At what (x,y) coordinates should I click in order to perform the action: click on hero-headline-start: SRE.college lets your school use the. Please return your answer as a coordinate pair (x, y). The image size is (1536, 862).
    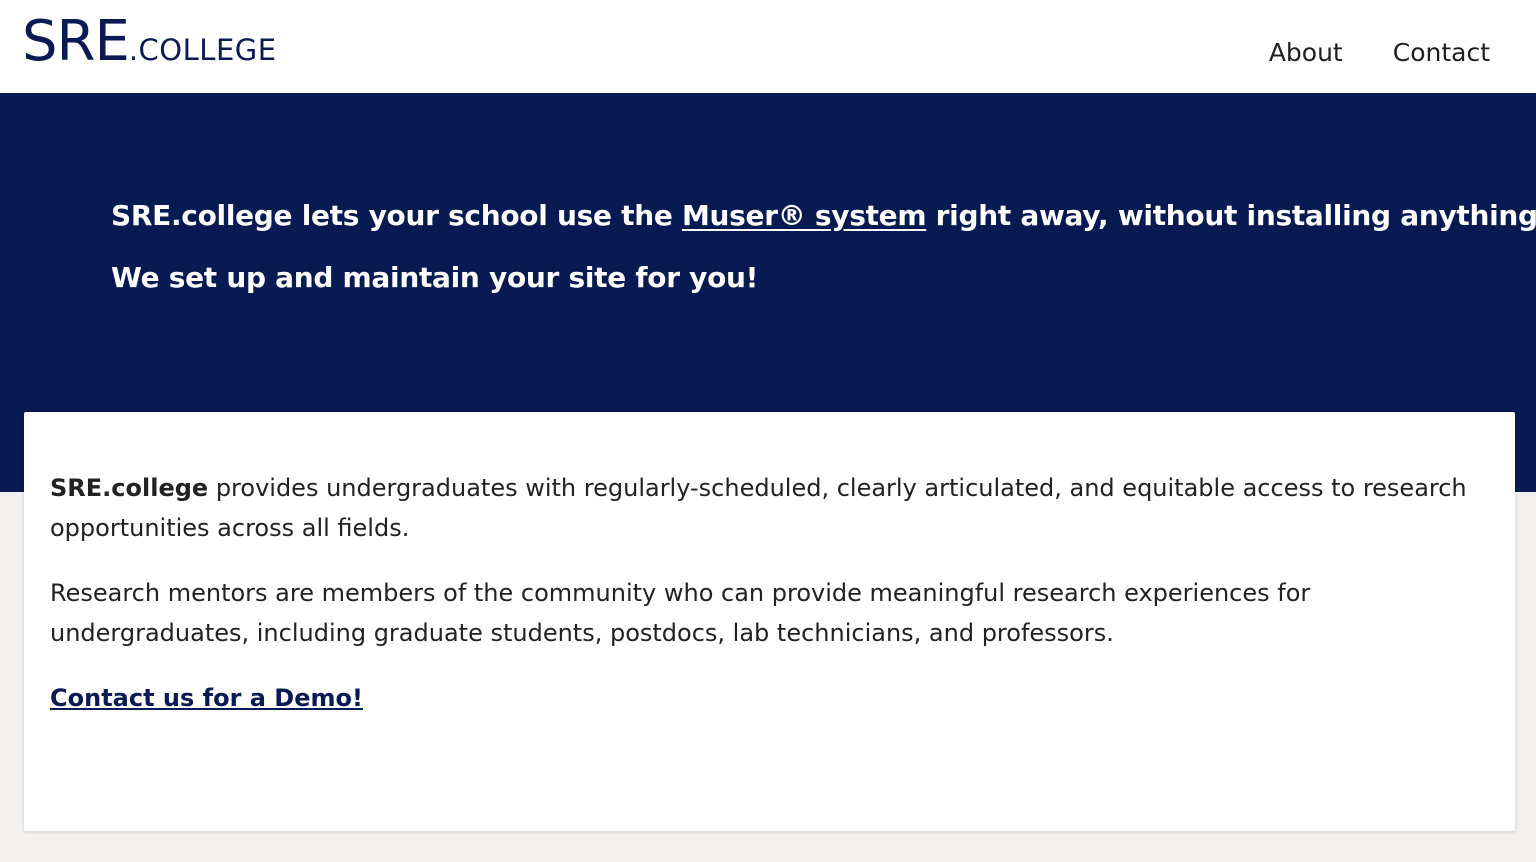
    Looking at the image, I should click on (396, 215).